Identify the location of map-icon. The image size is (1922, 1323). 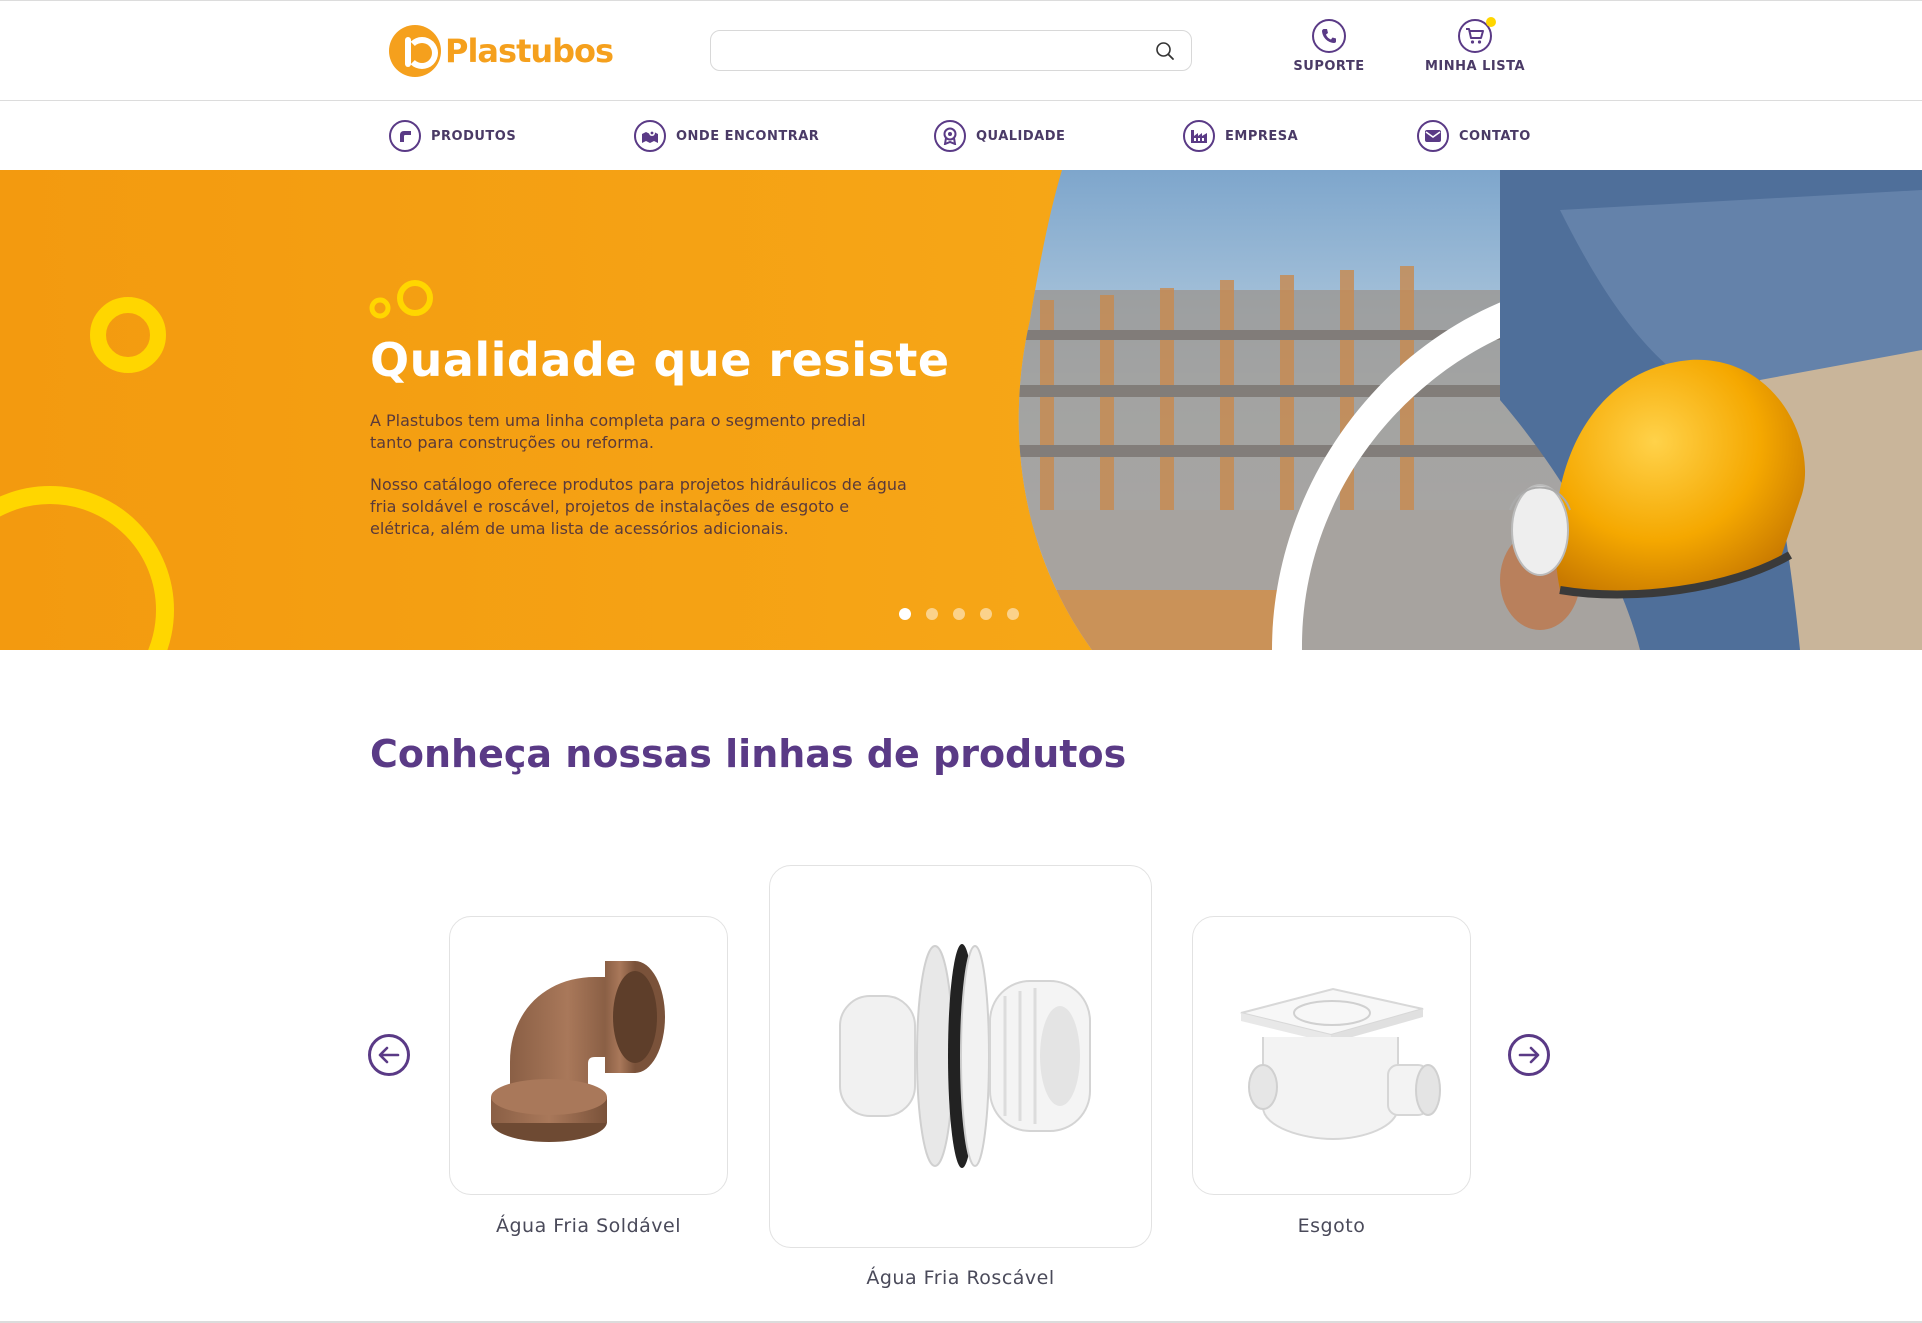
(650, 136).